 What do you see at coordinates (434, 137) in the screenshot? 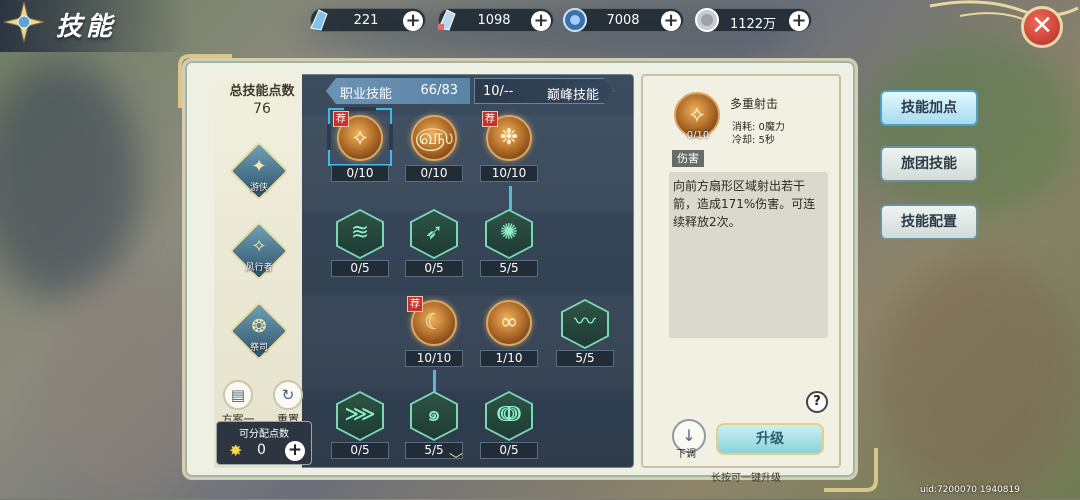
I see `swirl-arrow-skill-icon: ௵` at bounding box center [434, 137].